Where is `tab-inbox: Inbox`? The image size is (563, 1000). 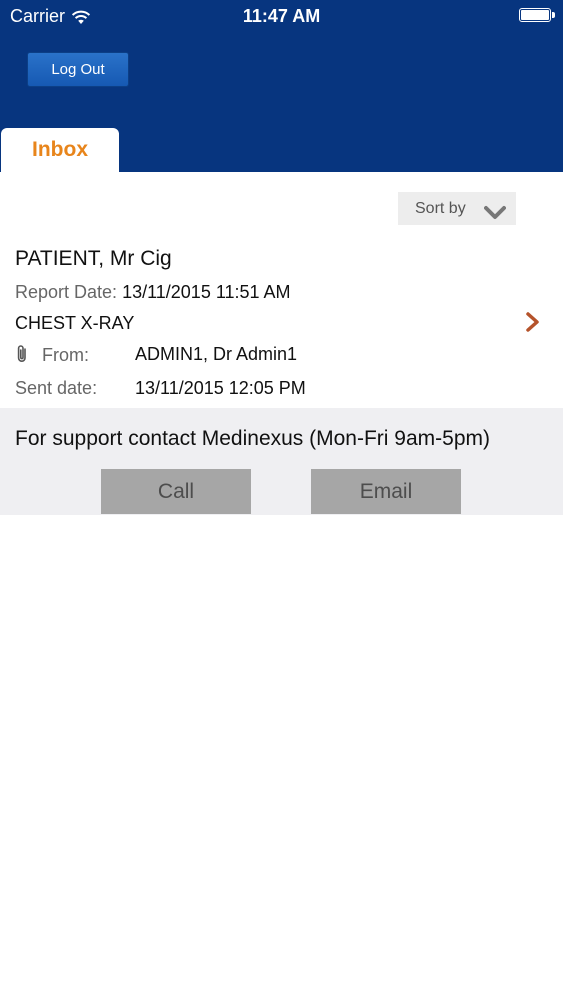
tab-inbox: Inbox is located at coordinates (60, 150).